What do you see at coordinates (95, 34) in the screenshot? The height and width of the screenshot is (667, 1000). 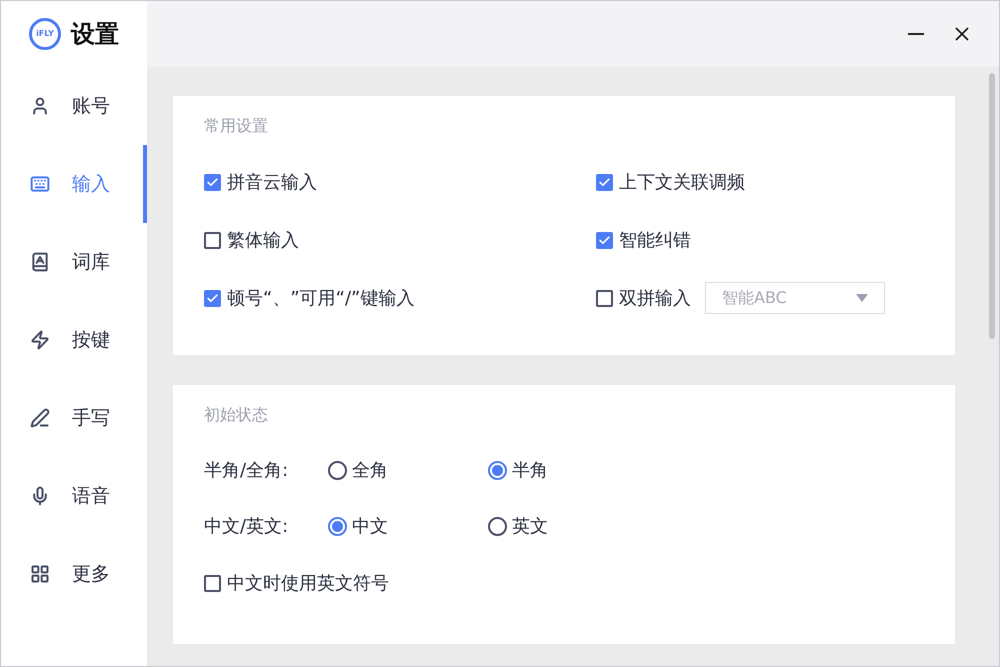 I see `window-title: 设置` at bounding box center [95, 34].